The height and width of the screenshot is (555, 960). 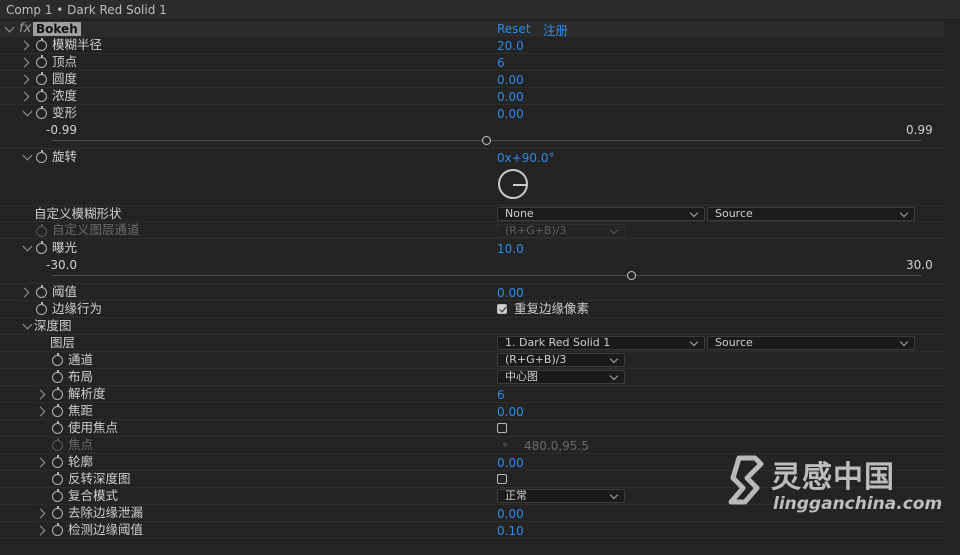 I want to click on fx-icon: fx, so click(x=25, y=28).